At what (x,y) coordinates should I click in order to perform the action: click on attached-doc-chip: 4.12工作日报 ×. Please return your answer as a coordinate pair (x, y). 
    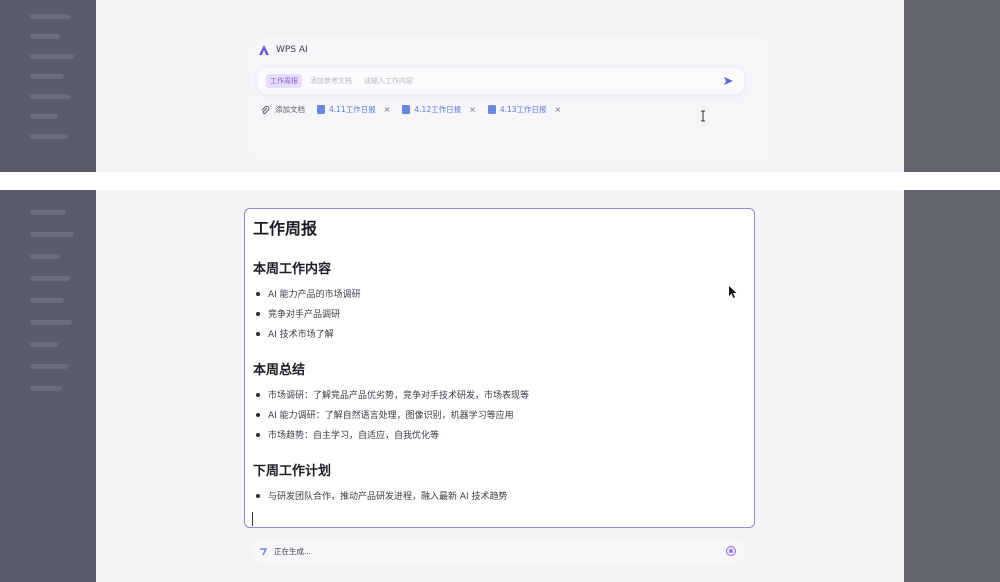
    Looking at the image, I should click on (439, 109).